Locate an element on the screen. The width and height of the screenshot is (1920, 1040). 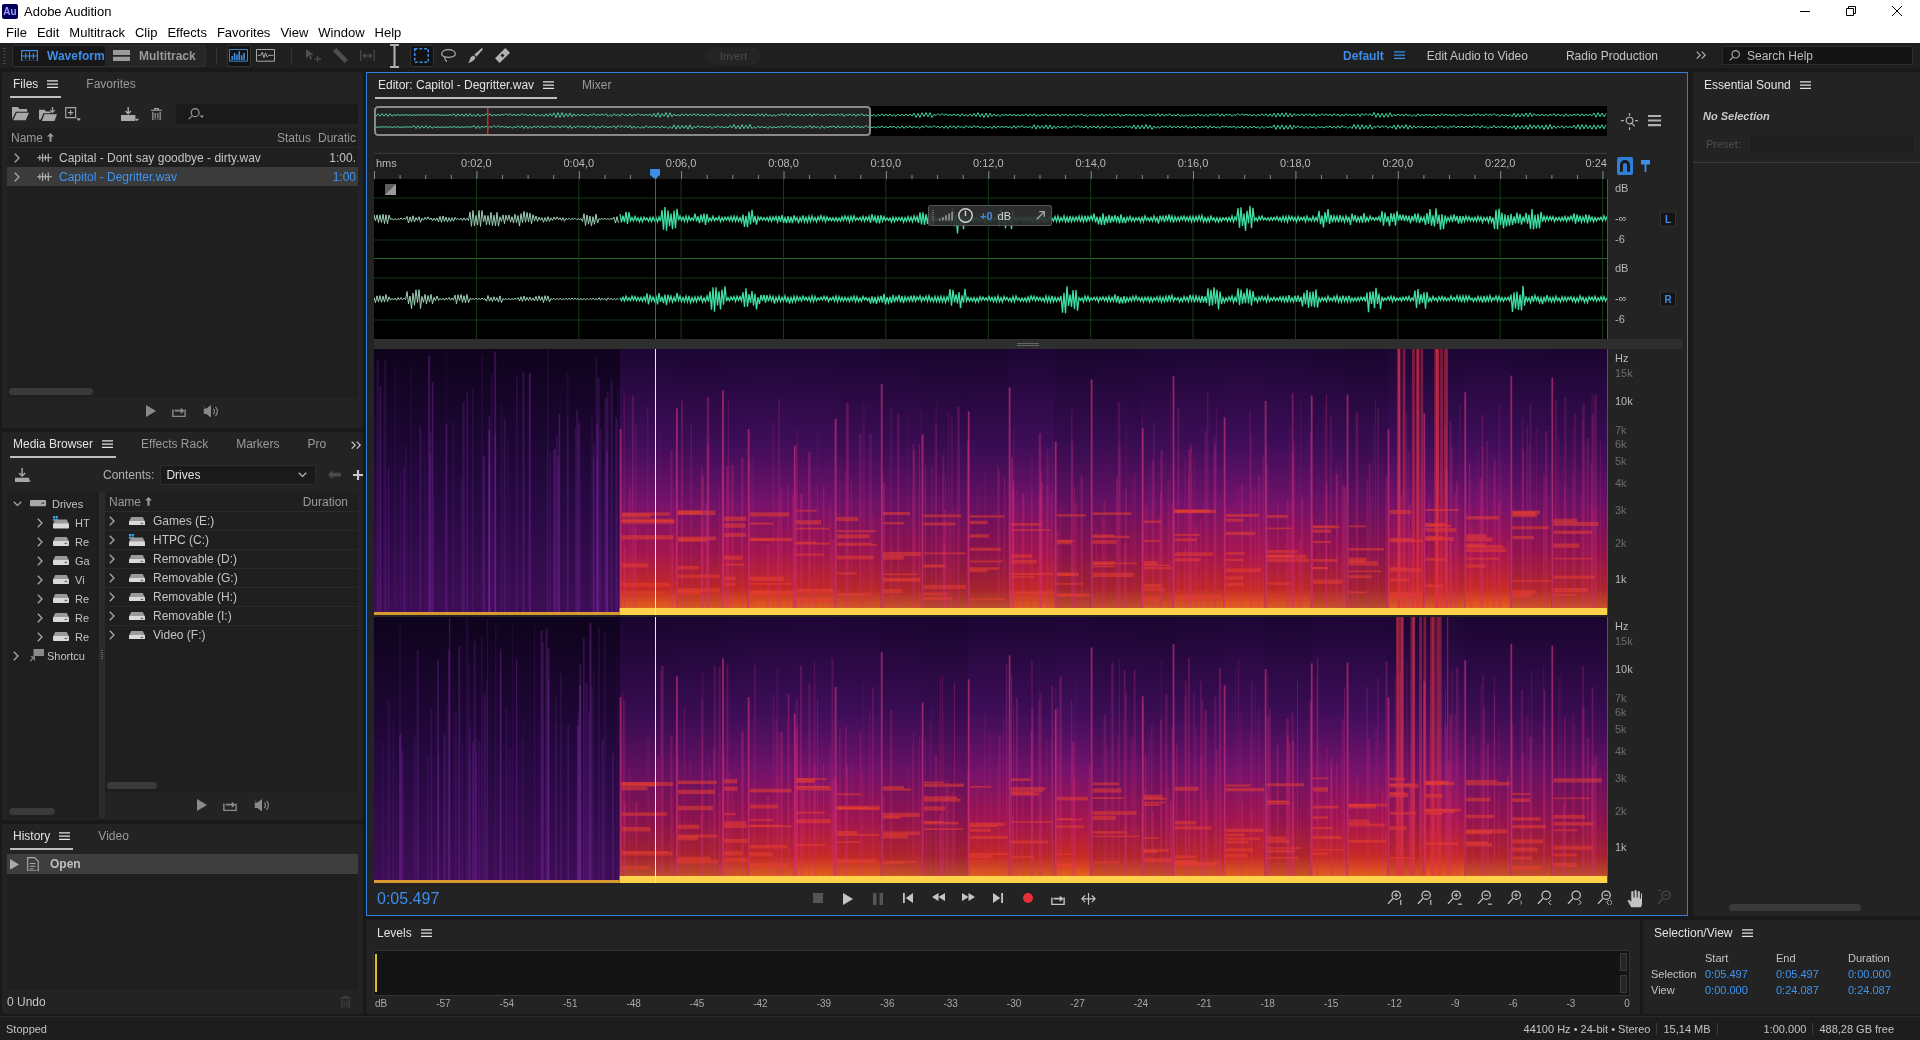
channel-toggle: R is located at coordinates (1668, 299).